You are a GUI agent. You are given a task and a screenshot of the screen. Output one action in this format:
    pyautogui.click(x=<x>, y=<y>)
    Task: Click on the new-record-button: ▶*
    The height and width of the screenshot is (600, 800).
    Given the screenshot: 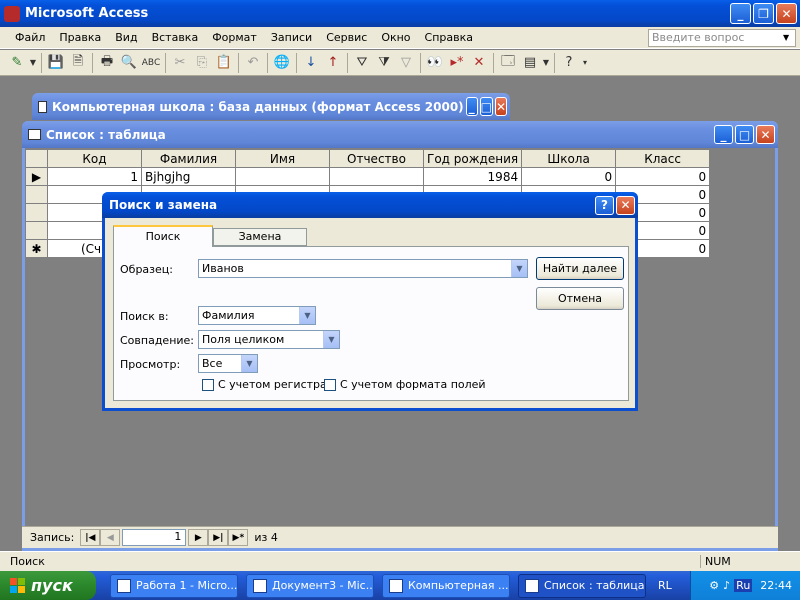 What is the action you would take?
    pyautogui.click(x=238, y=537)
    